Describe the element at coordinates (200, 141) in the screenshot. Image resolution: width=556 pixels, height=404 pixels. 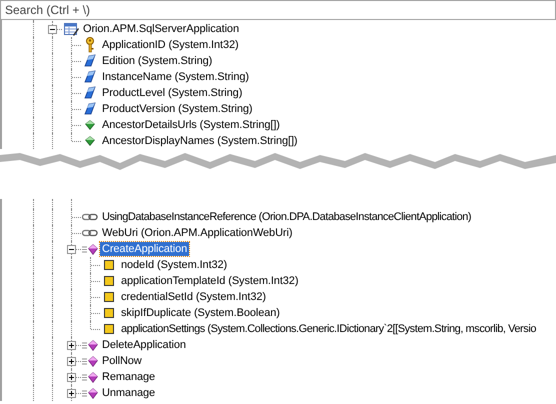
I see `tree-item: AncestorDisplayNames (System.String[])` at that location.